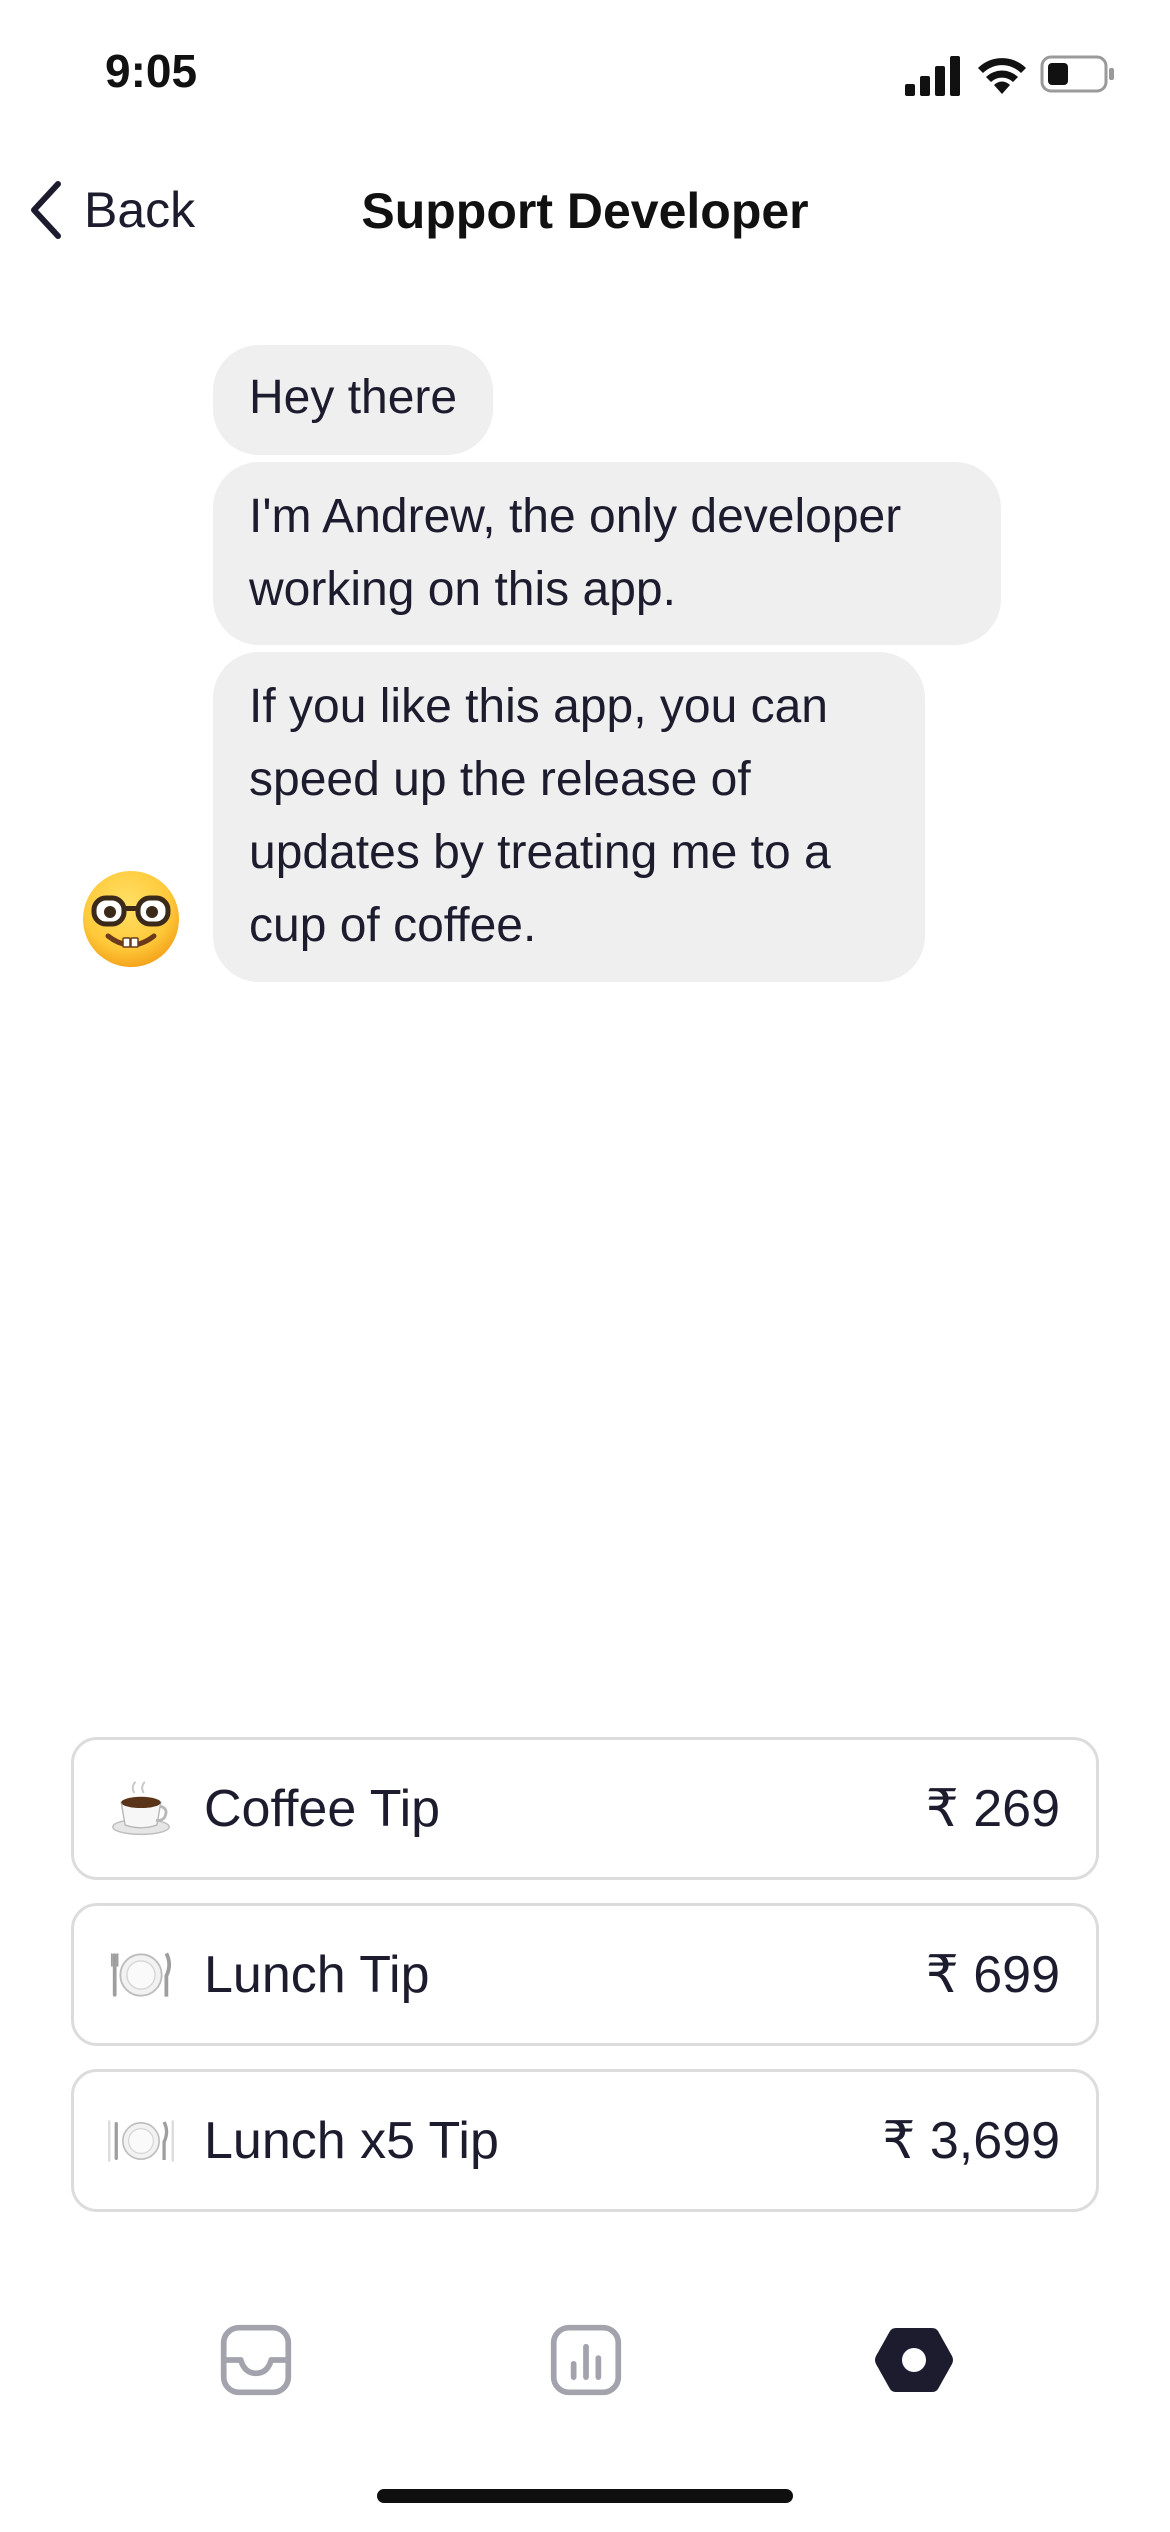 This screenshot has width=1170, height=2532. I want to click on plate-cutlery-icon, so click(141, 1975).